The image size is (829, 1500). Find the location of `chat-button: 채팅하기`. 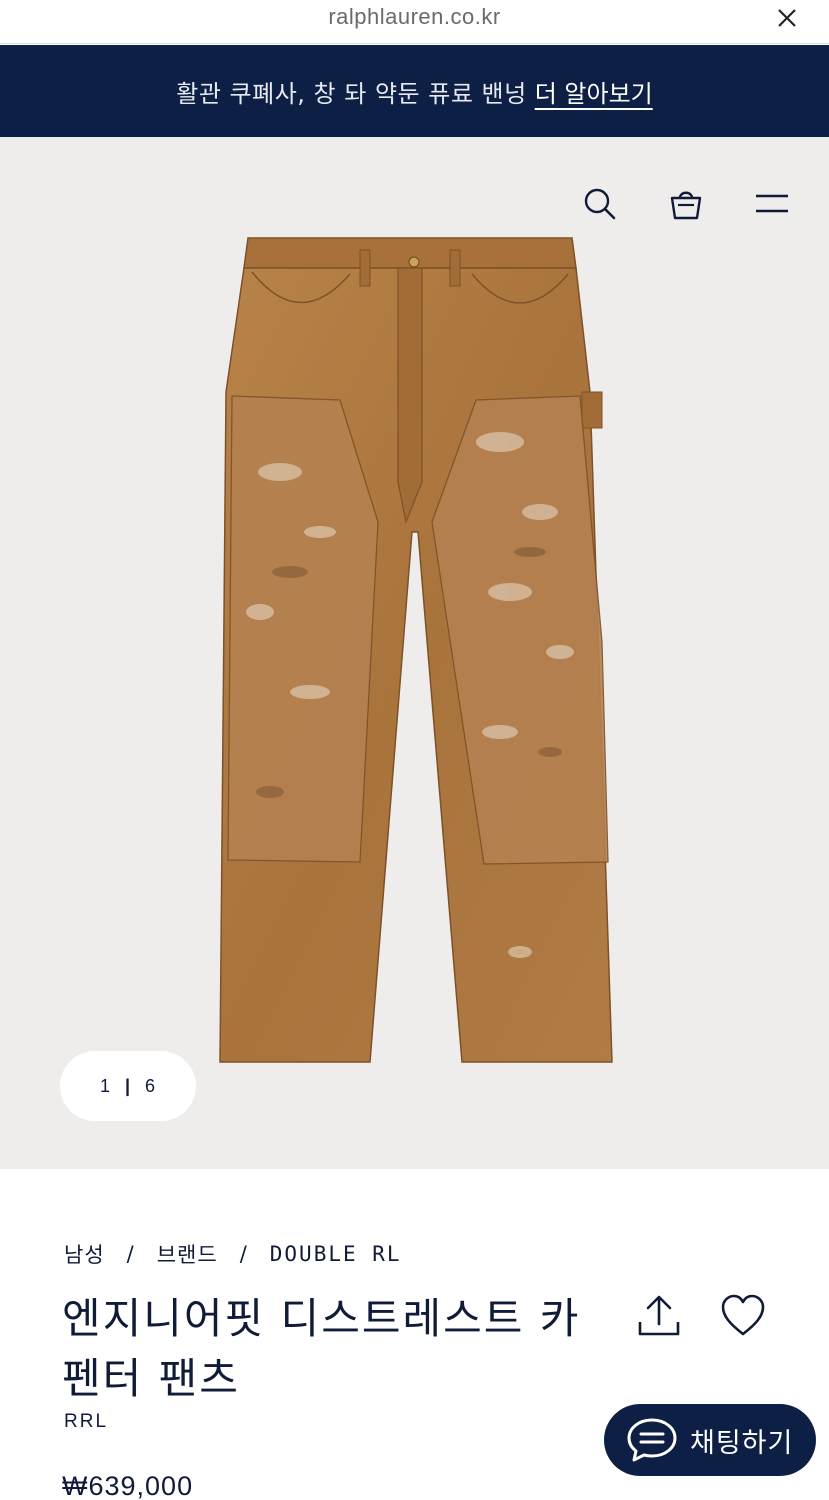

chat-button: 채팅하기 is located at coordinates (710, 1440).